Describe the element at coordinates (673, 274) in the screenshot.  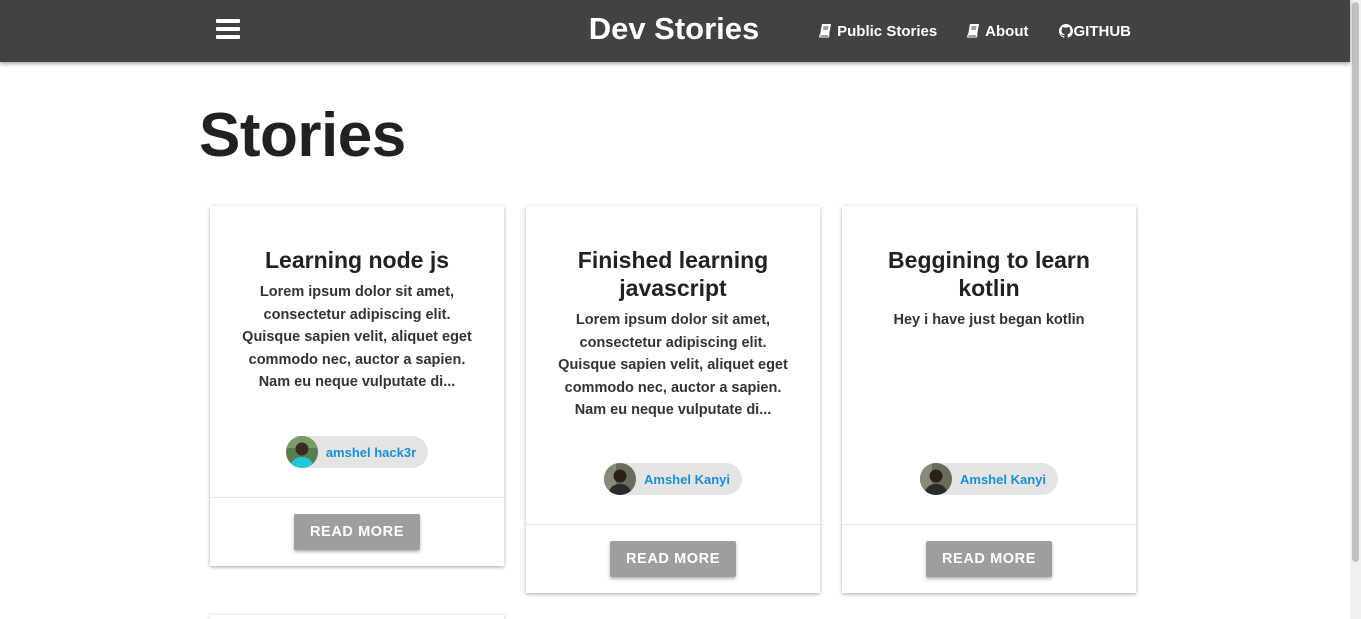
I see `story-title: Finished learning javascript` at that location.